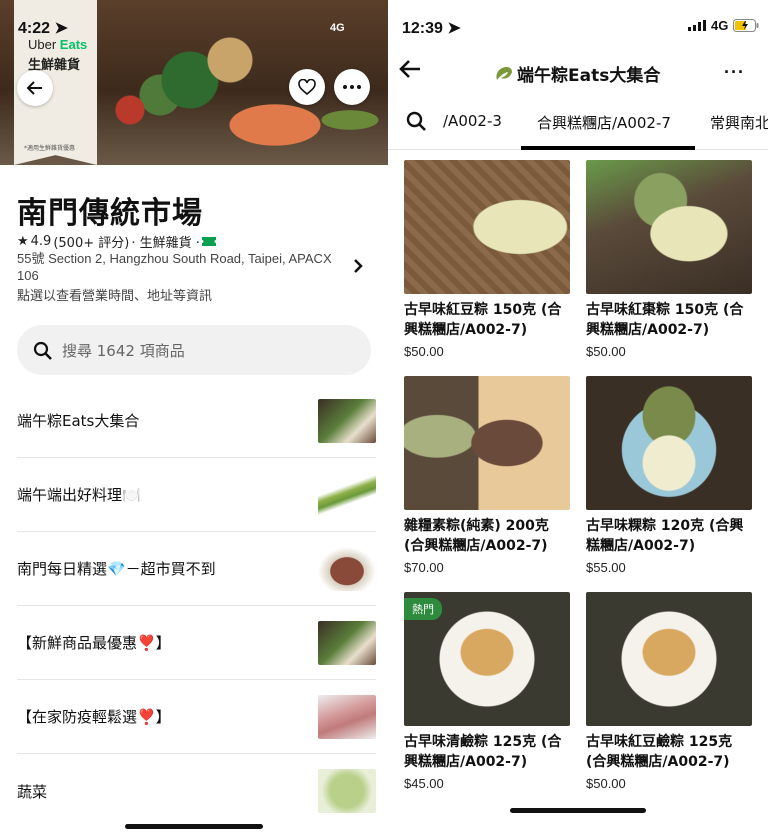  I want to click on category-label: 【新鮮商品最優惠❣️】, so click(94, 643).